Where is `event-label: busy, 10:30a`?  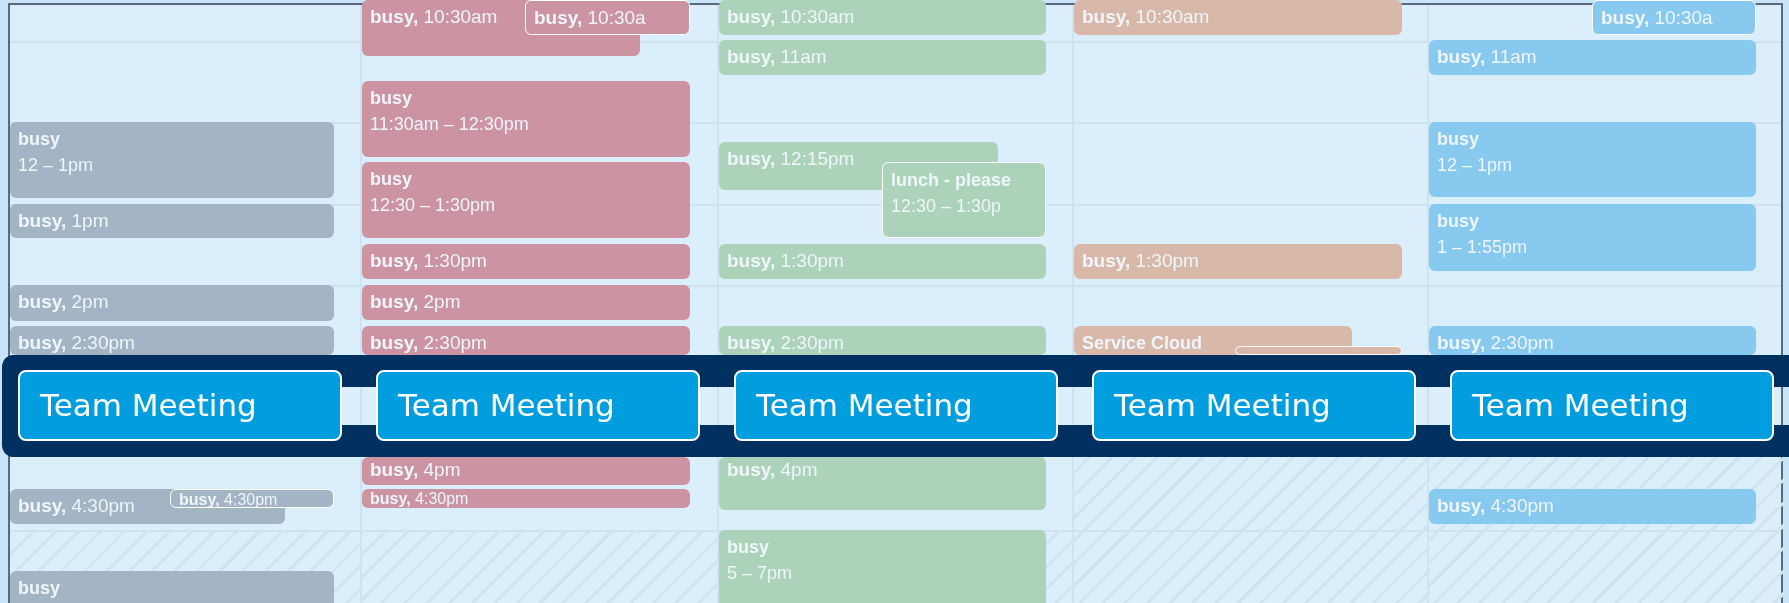
event-label: busy, 10:30a is located at coordinates (1657, 17).